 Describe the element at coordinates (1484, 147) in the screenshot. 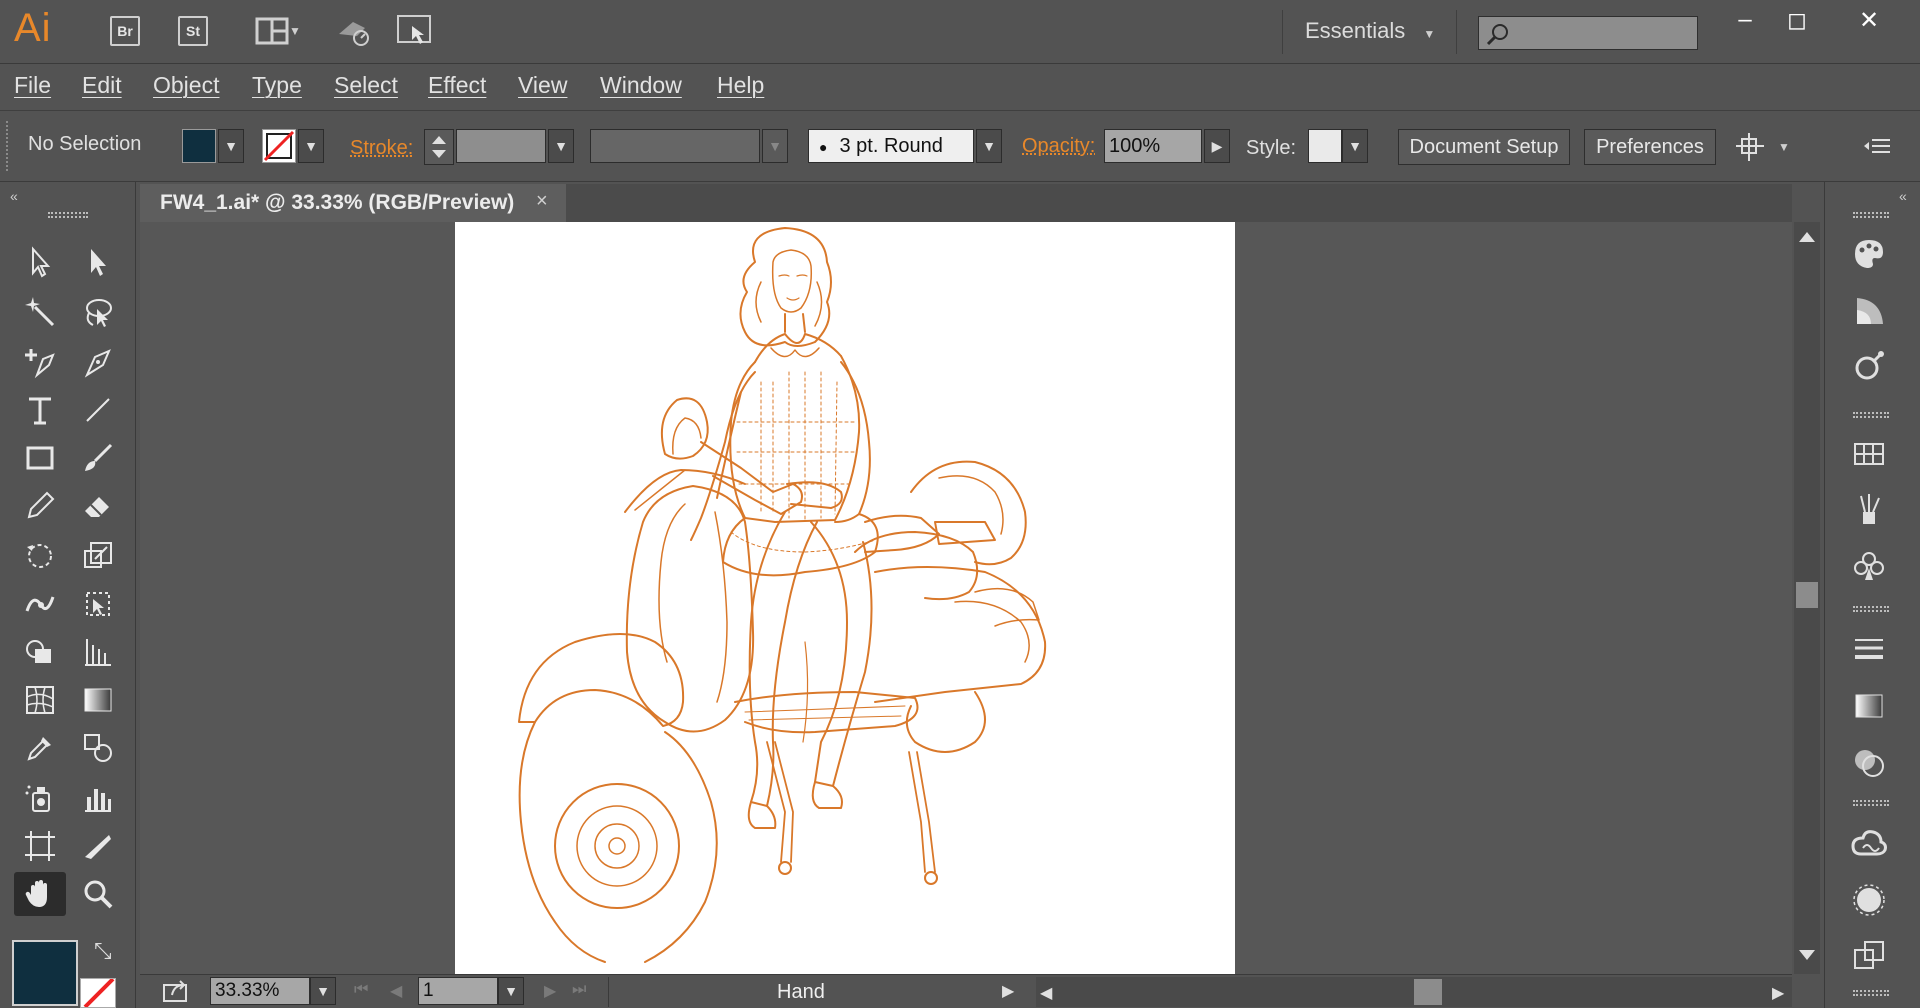

I see `document-setup-button: Document Setup` at that location.